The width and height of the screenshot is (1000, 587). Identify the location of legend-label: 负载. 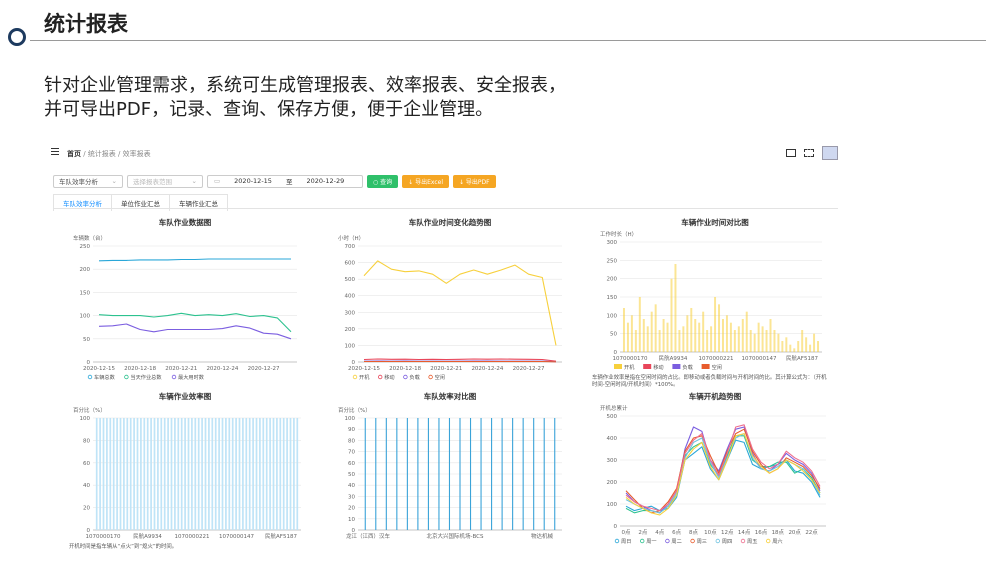
(687, 367).